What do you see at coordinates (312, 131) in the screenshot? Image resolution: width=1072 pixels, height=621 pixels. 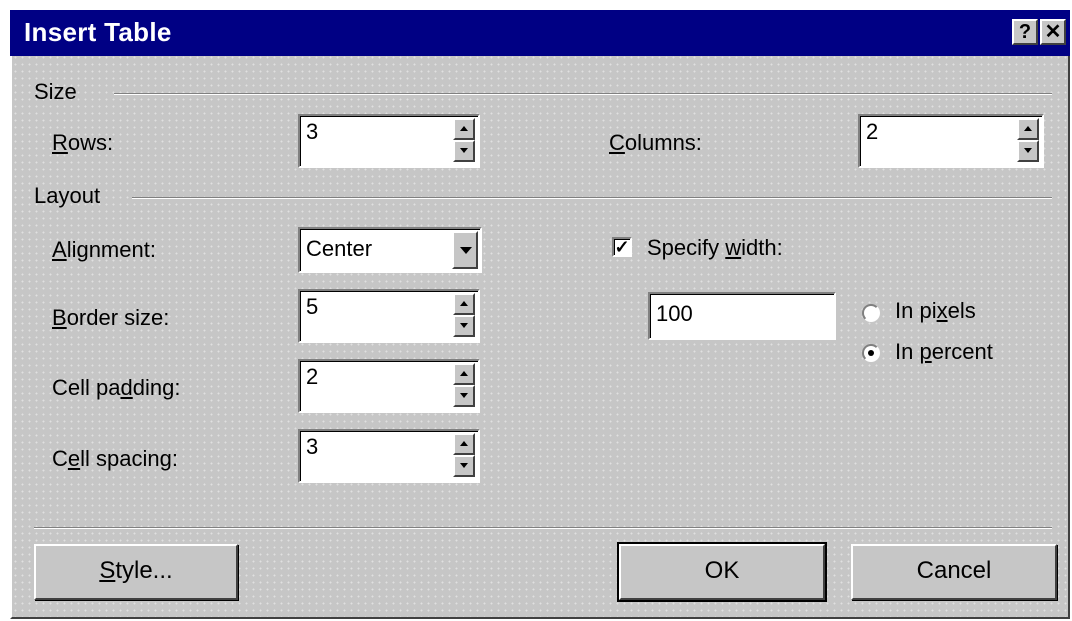 I see `rows-value: 3` at bounding box center [312, 131].